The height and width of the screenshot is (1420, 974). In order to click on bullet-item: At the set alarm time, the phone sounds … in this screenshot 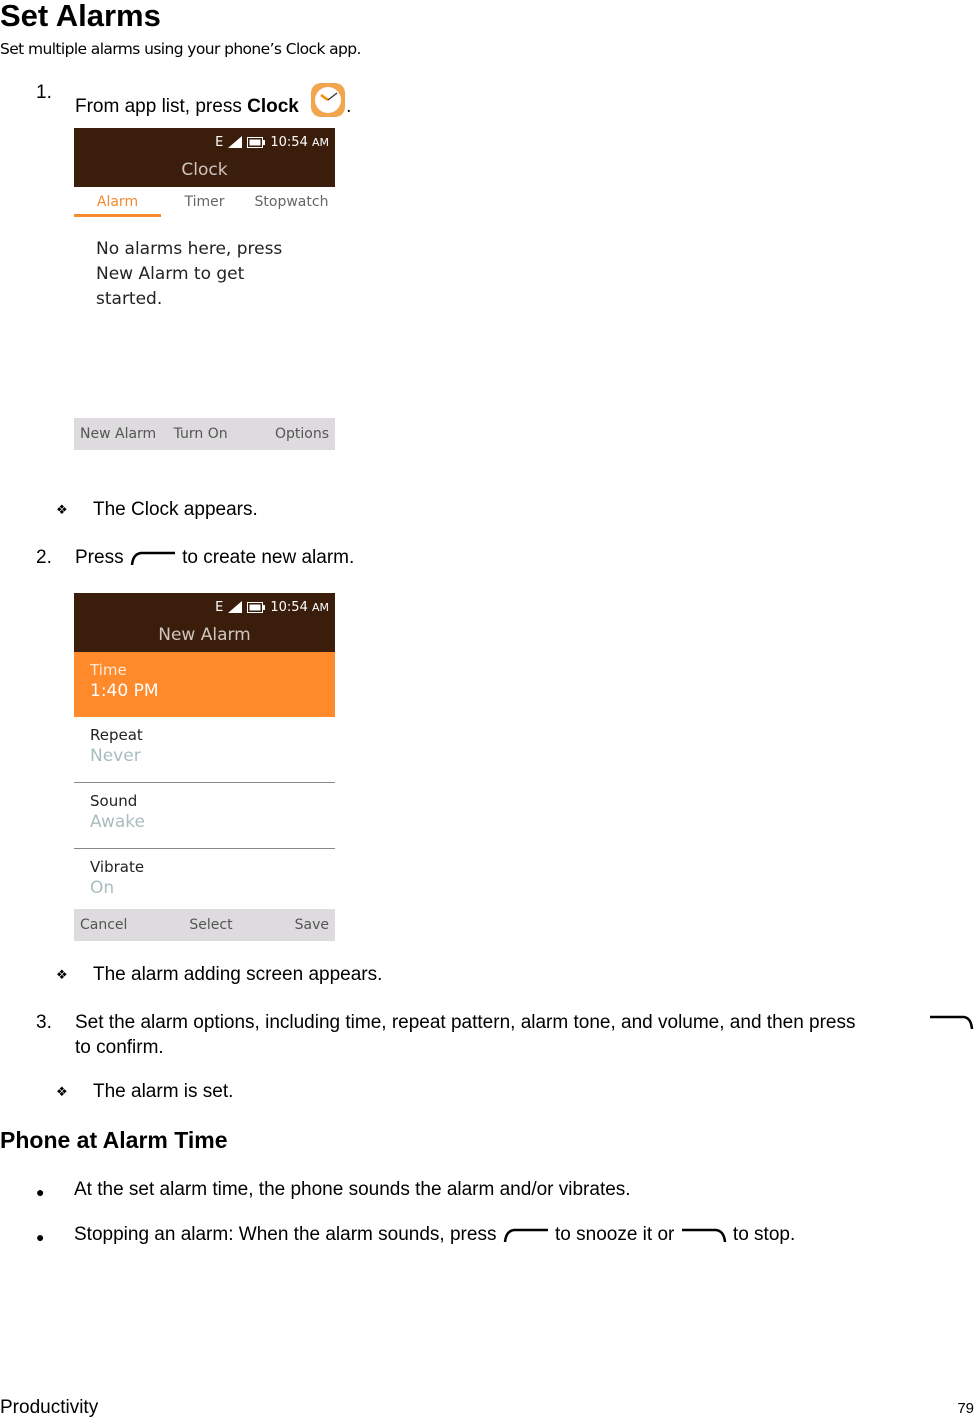, I will do `click(352, 1189)`.